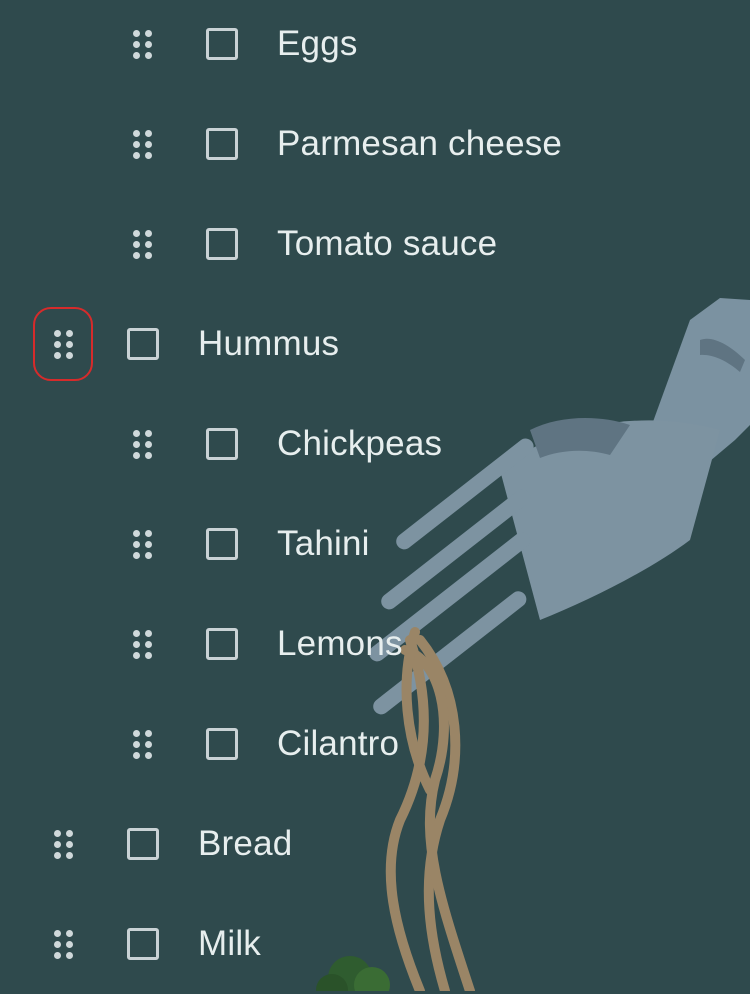  Describe the element at coordinates (245, 843) in the screenshot. I see `item-label: Bread` at that location.